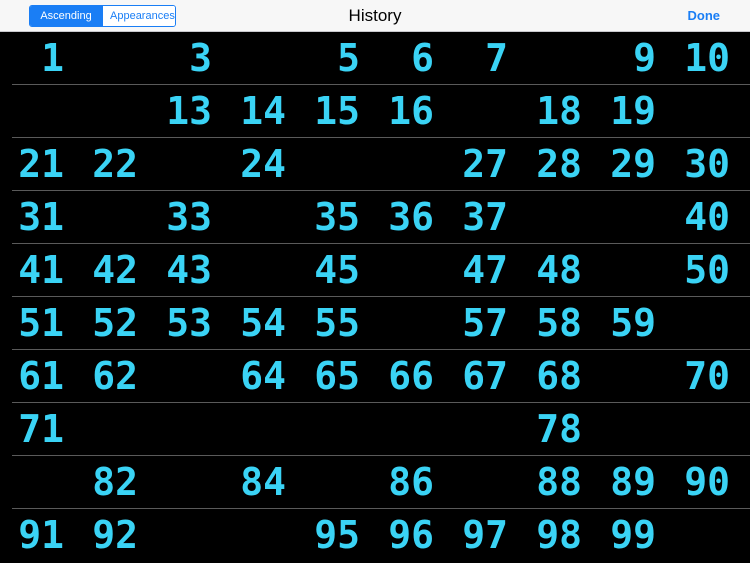  What do you see at coordinates (115, 270) in the screenshot?
I see `number-cell: 42` at bounding box center [115, 270].